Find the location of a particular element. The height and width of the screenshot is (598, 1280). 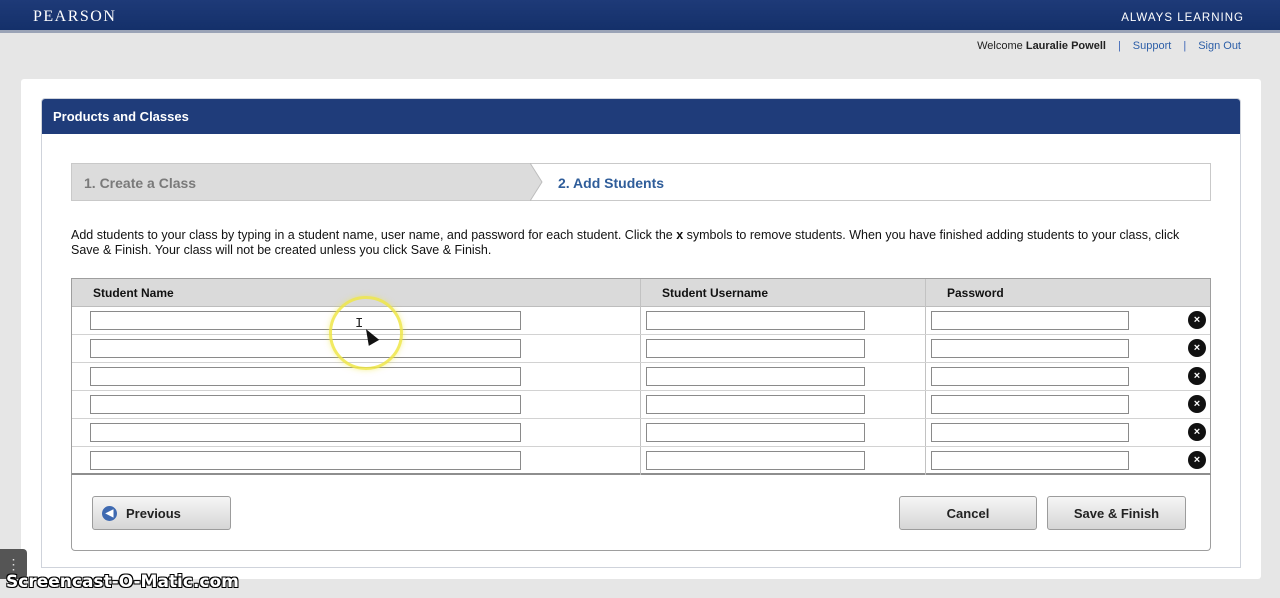

text-cursor-icon: I is located at coordinates (359, 324).